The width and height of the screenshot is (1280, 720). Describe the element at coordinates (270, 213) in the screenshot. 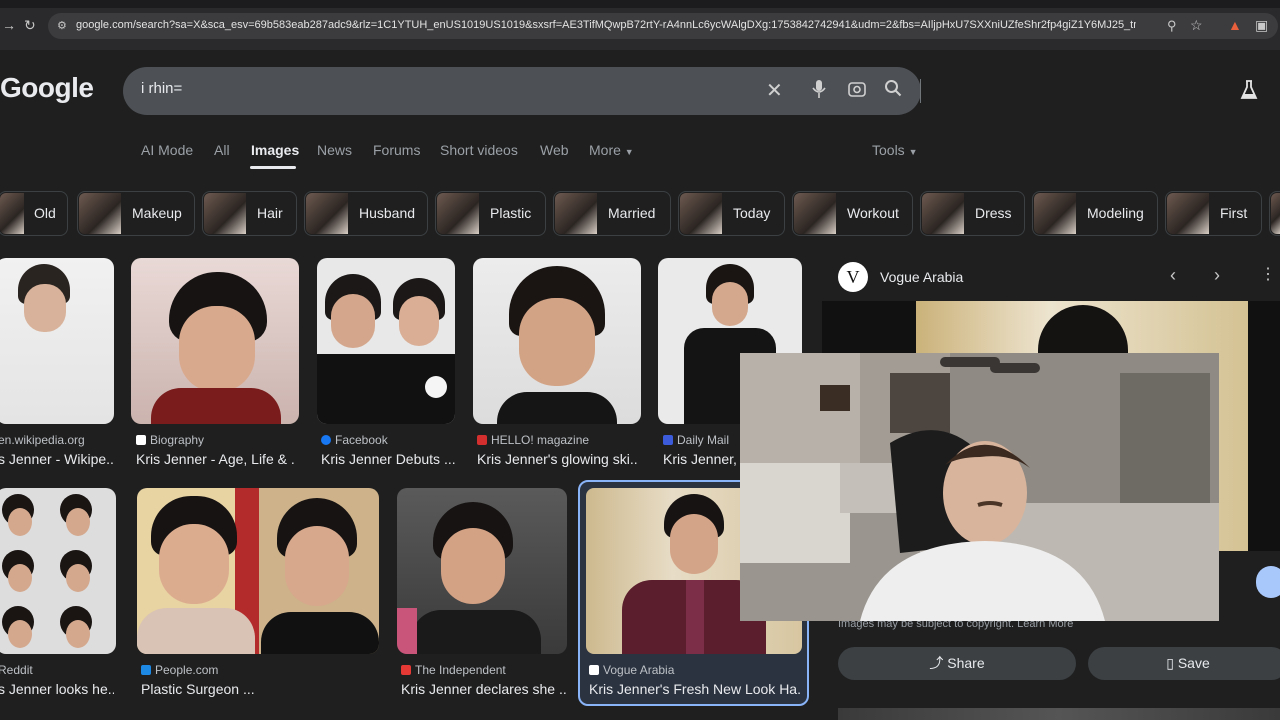

I see `chip-label: Hair` at that location.